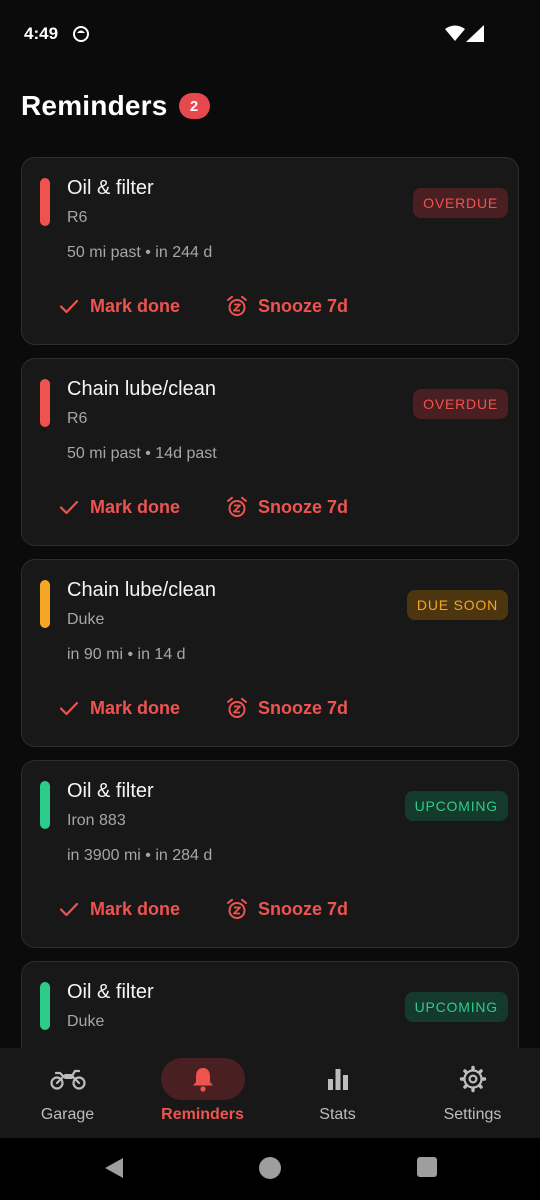 This screenshot has height=1200, width=540. Describe the element at coordinates (41, 33) in the screenshot. I see `status-time: 4:49` at that location.